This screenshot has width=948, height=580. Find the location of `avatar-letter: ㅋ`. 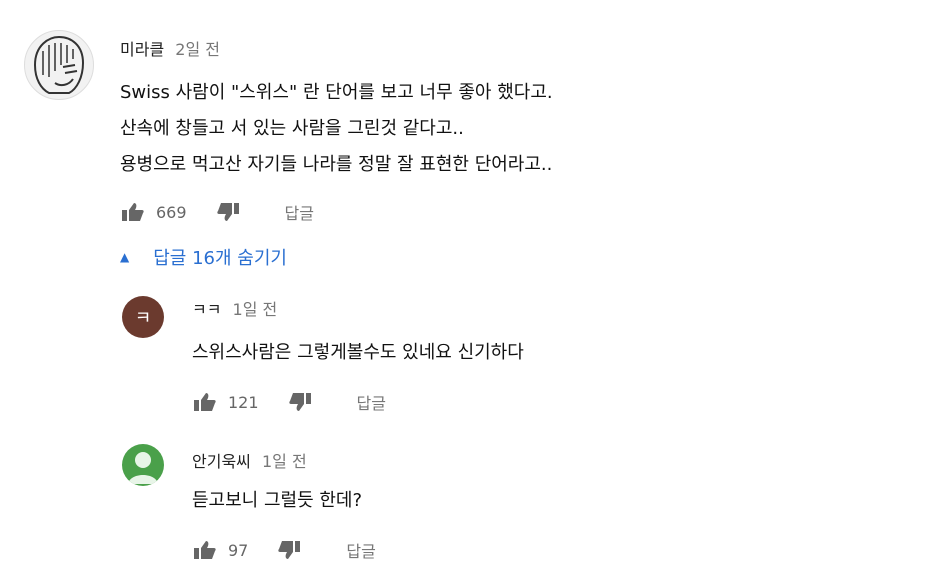

avatar-letter: ㅋ is located at coordinates (143, 318).